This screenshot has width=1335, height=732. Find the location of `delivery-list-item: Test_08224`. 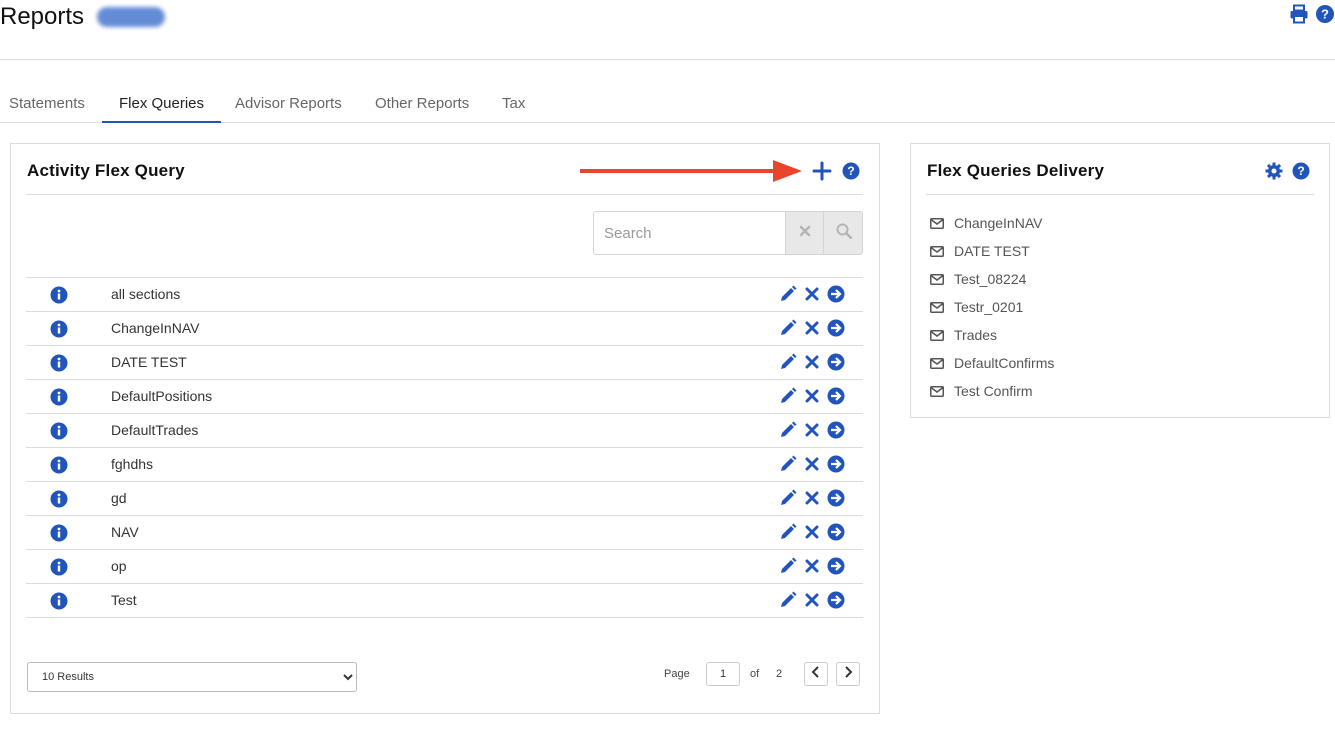

delivery-list-item: Test_08224 is located at coordinates (992, 279).